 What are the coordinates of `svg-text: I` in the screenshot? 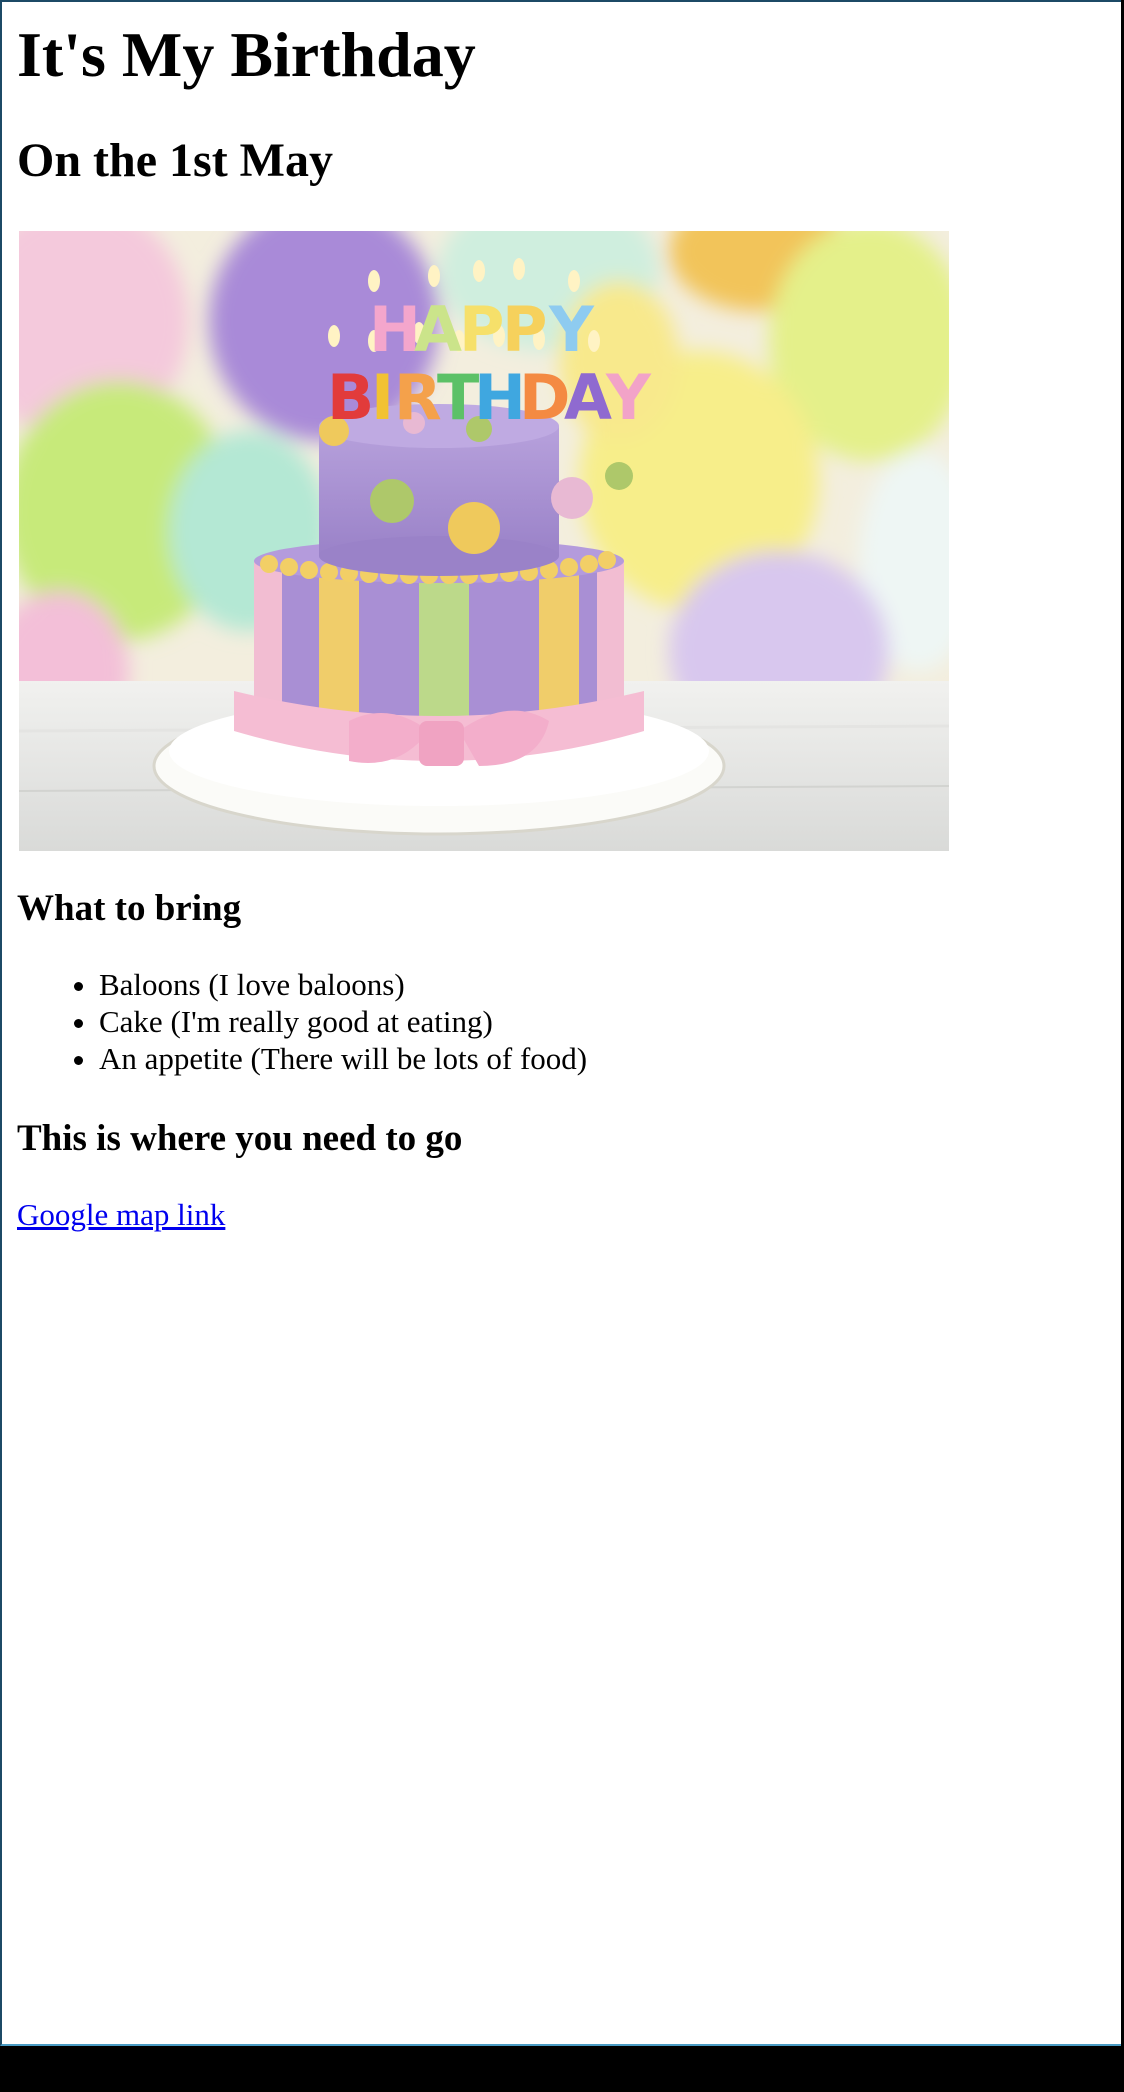 It's located at (382, 397).